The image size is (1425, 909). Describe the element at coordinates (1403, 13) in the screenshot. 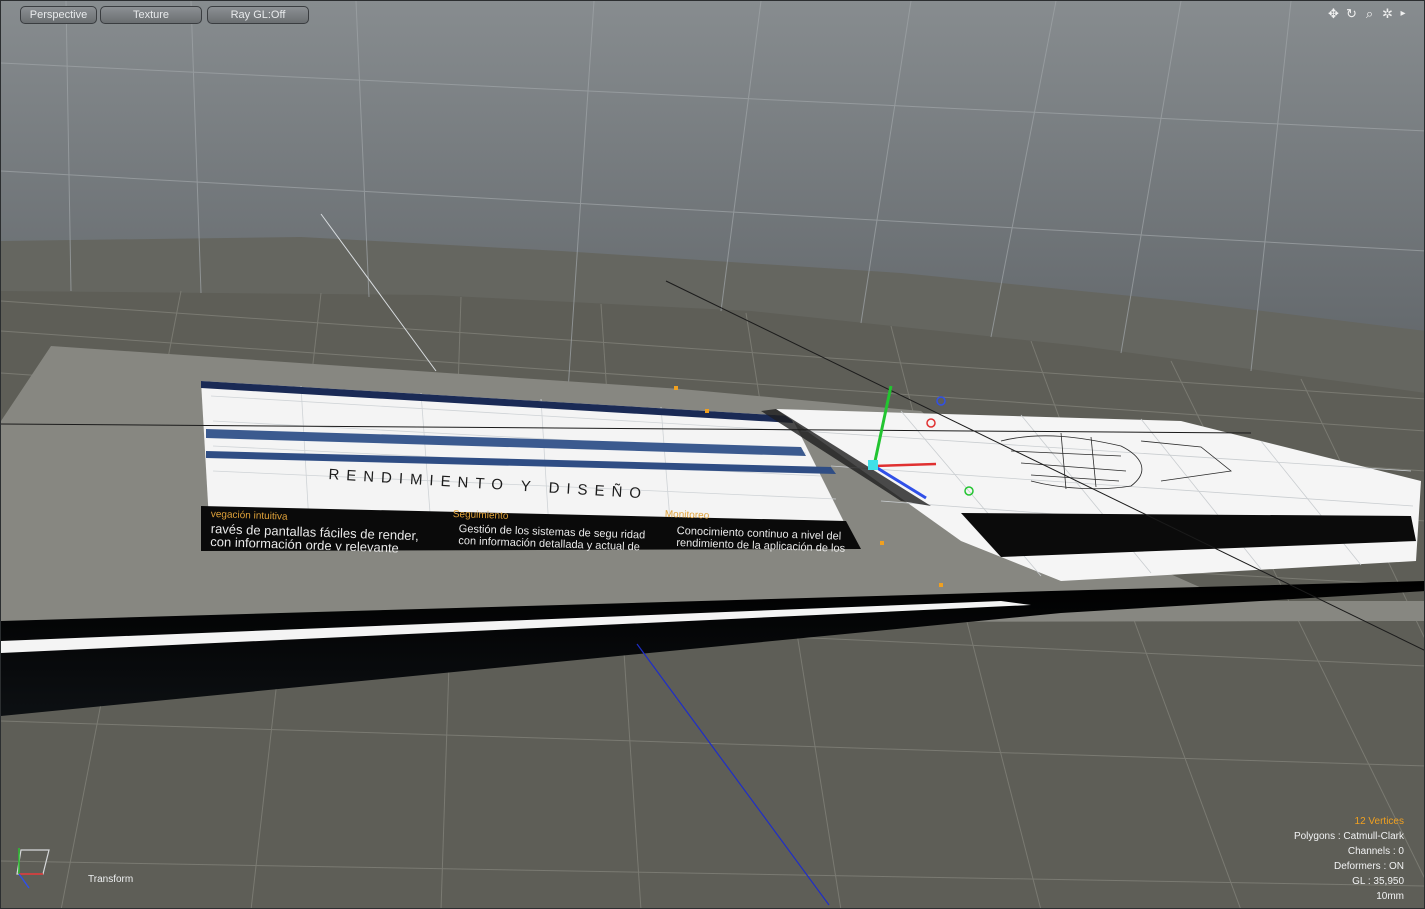

I see `expand-arrow-icon: ▸` at that location.